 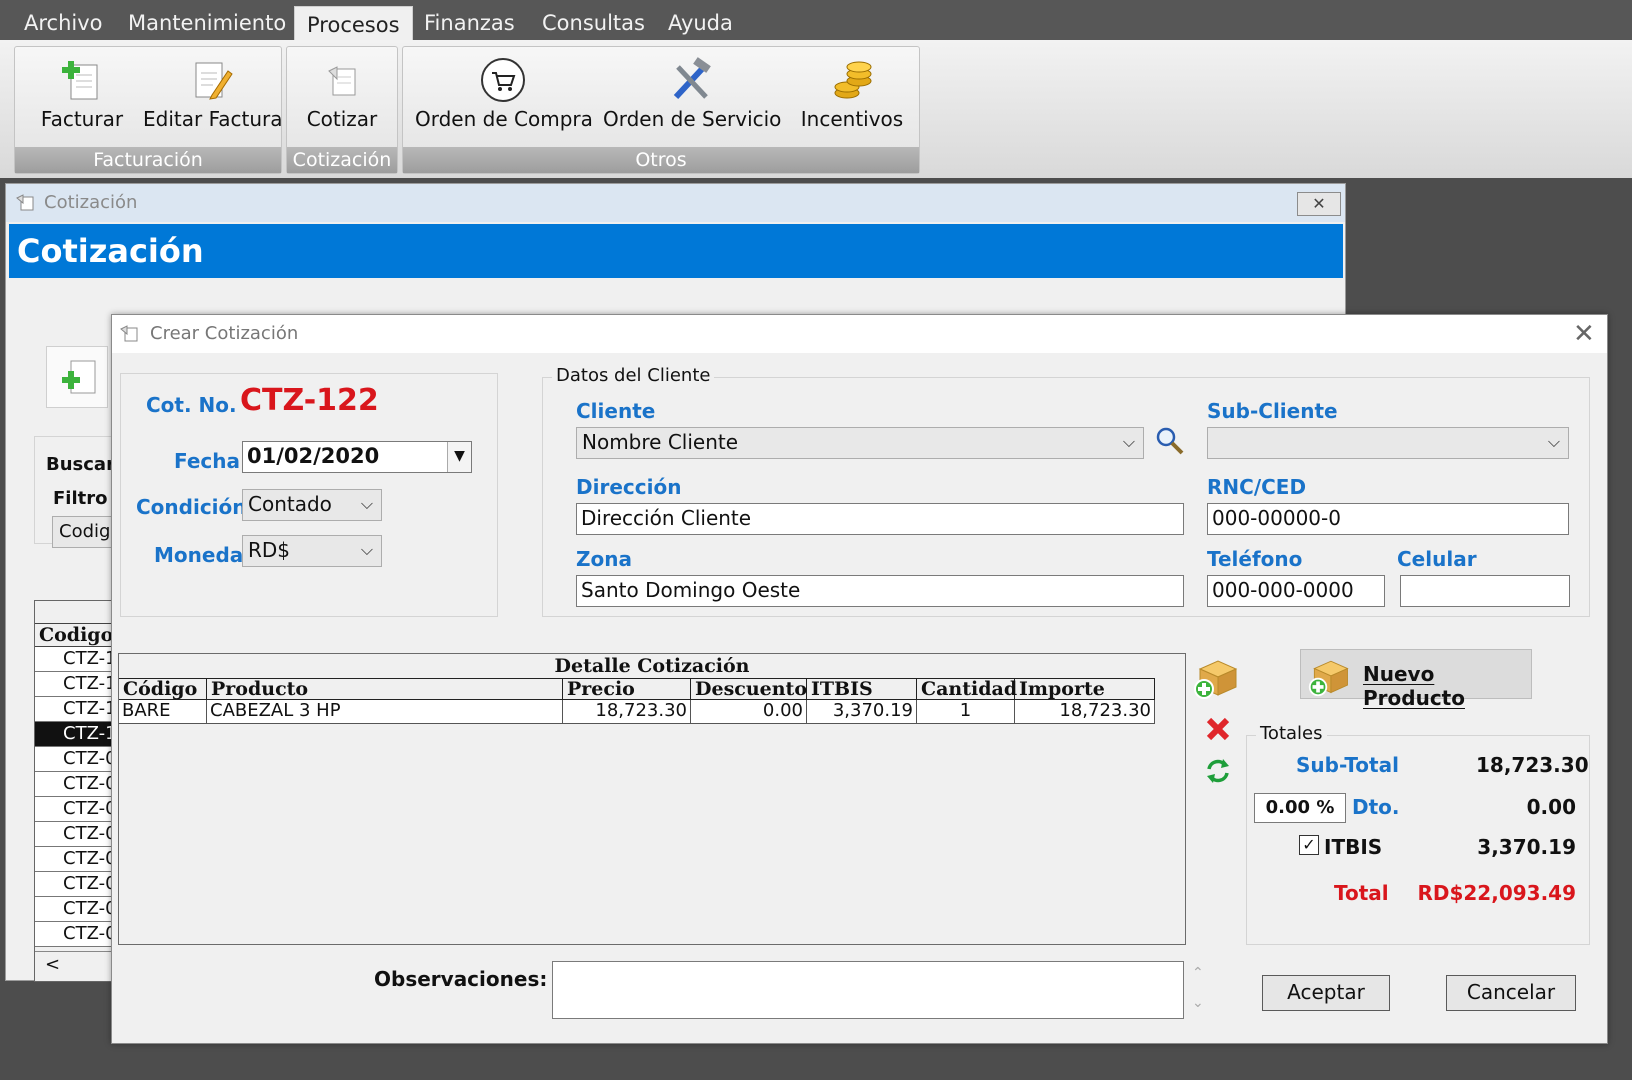 What do you see at coordinates (77, 377) in the screenshot?
I see `new-quote-button` at bounding box center [77, 377].